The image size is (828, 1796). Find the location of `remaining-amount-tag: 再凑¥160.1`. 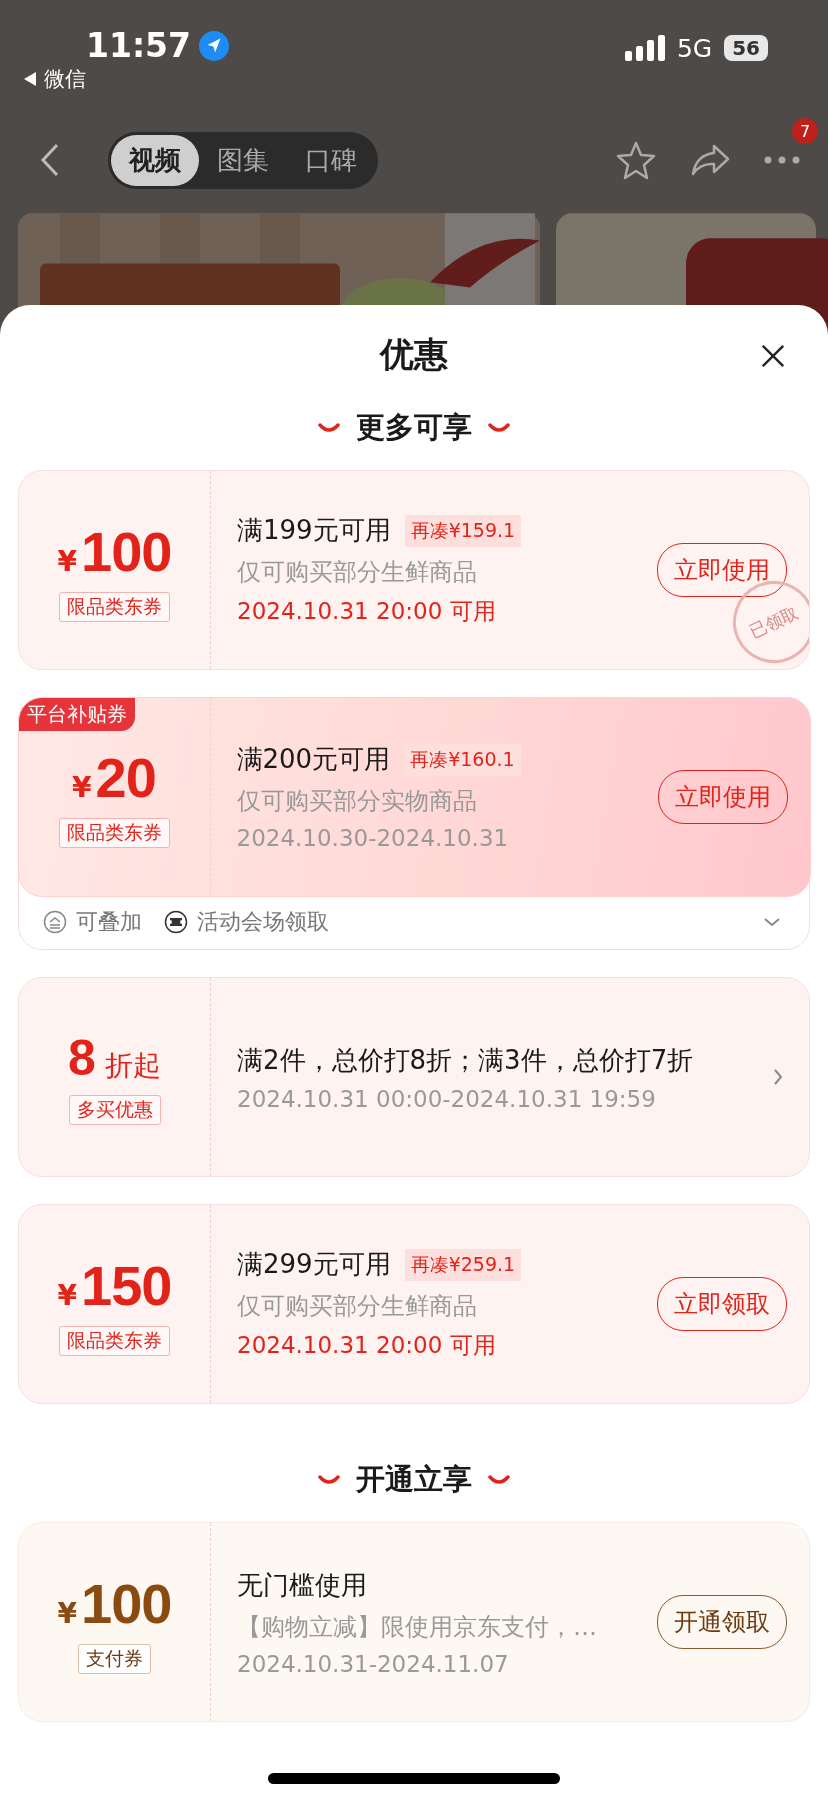

remaining-amount-tag: 再凑¥160.1 is located at coordinates (462, 759).